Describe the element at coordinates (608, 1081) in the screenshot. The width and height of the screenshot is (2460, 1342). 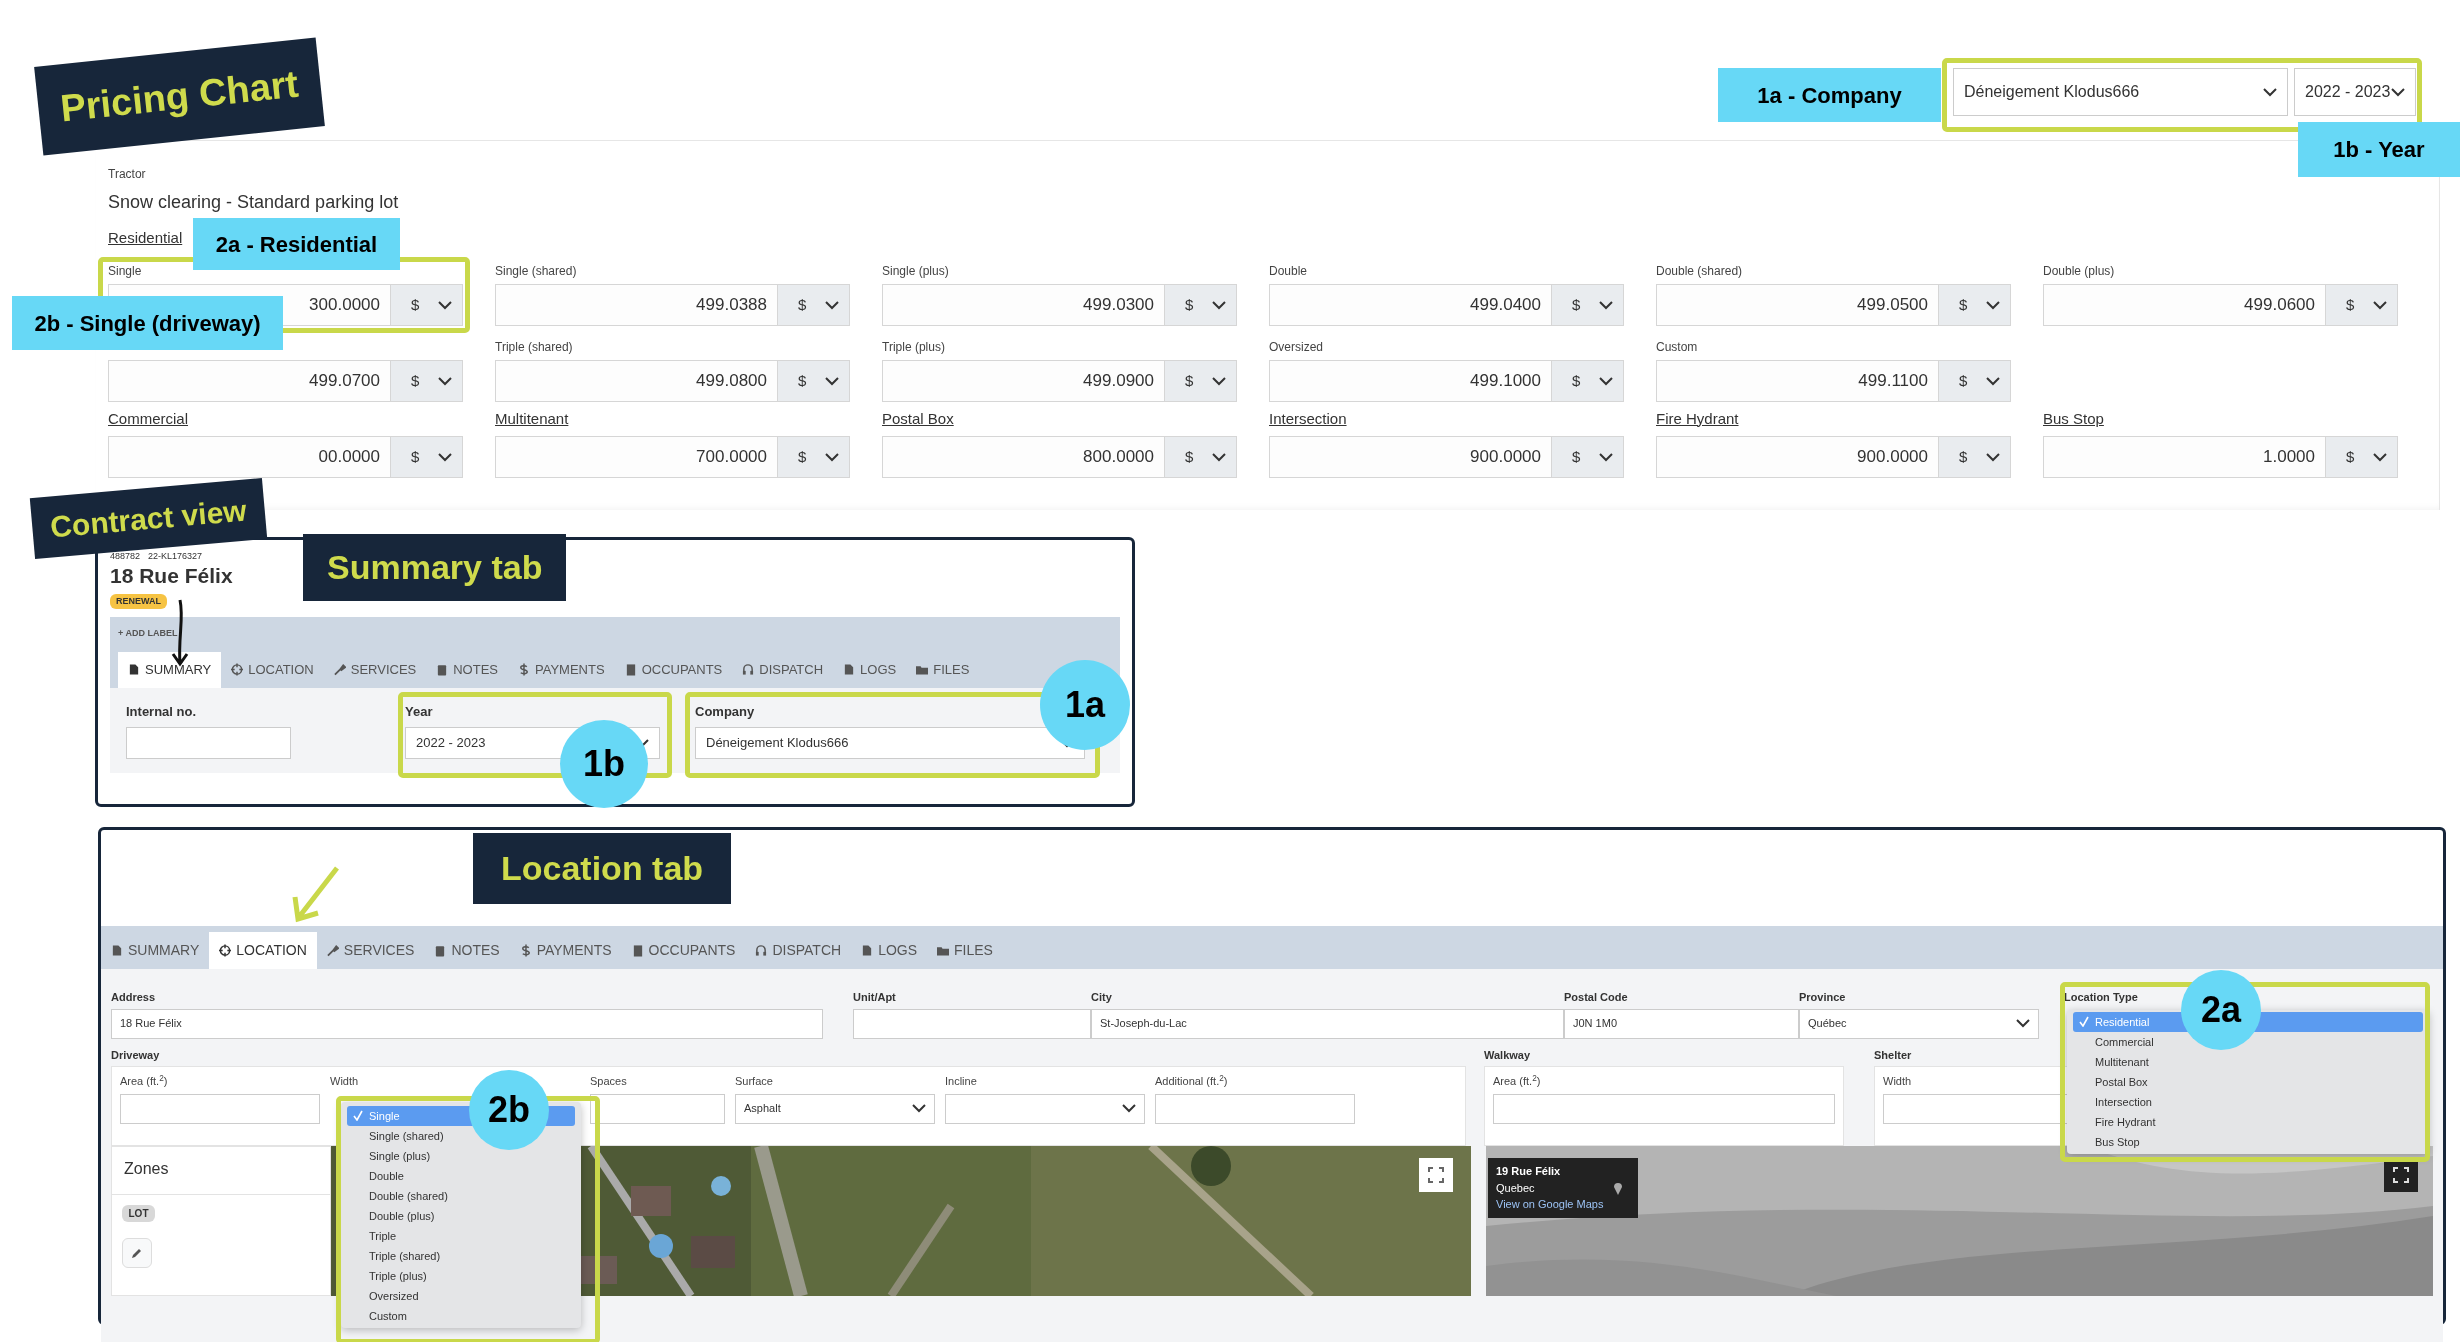
I see `field-label: Spaces` at that location.